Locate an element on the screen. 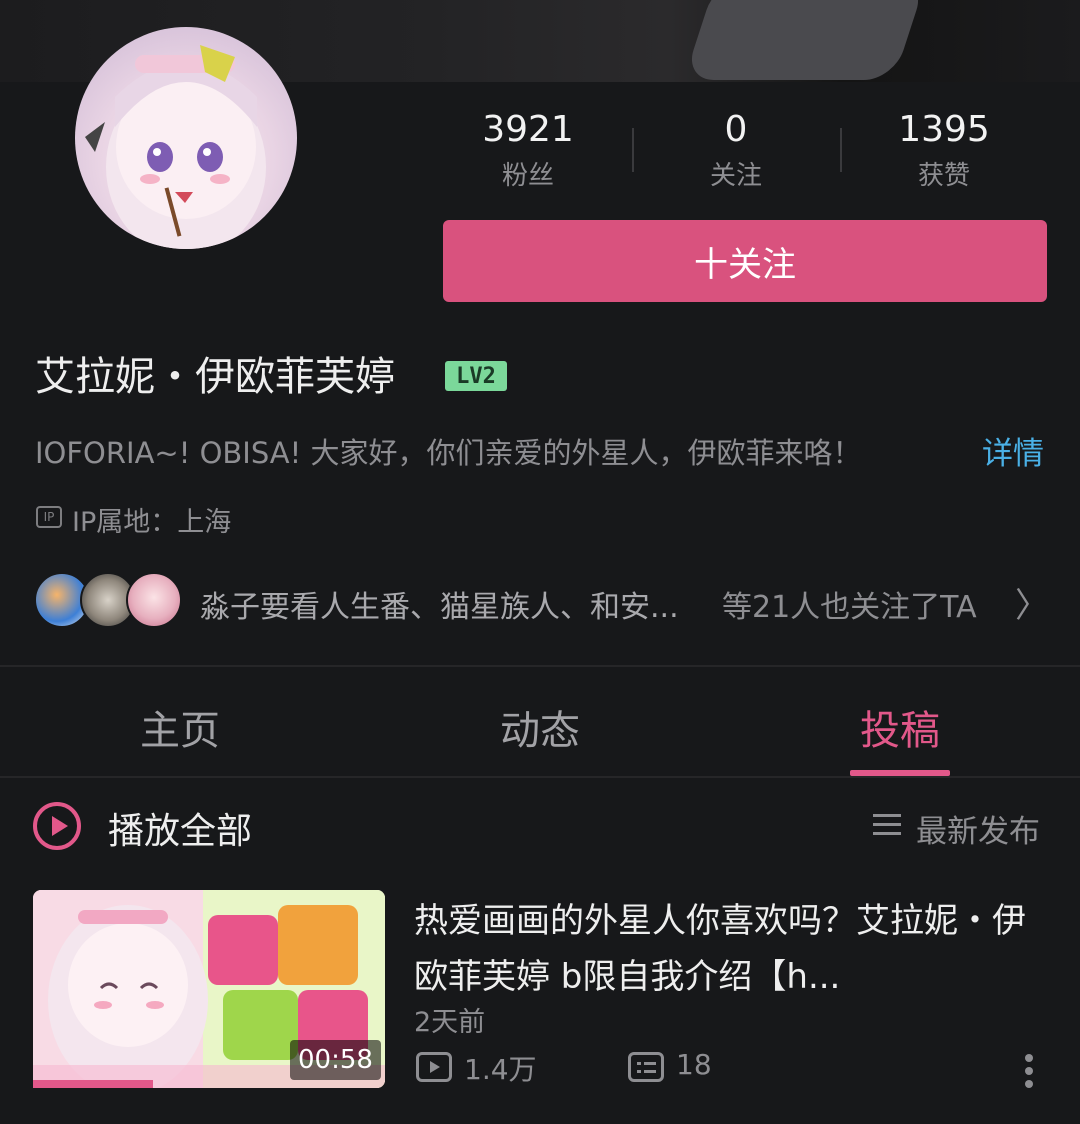 This screenshot has width=1080, height=1124. stat-following: 0 关注 is located at coordinates (736, 152).